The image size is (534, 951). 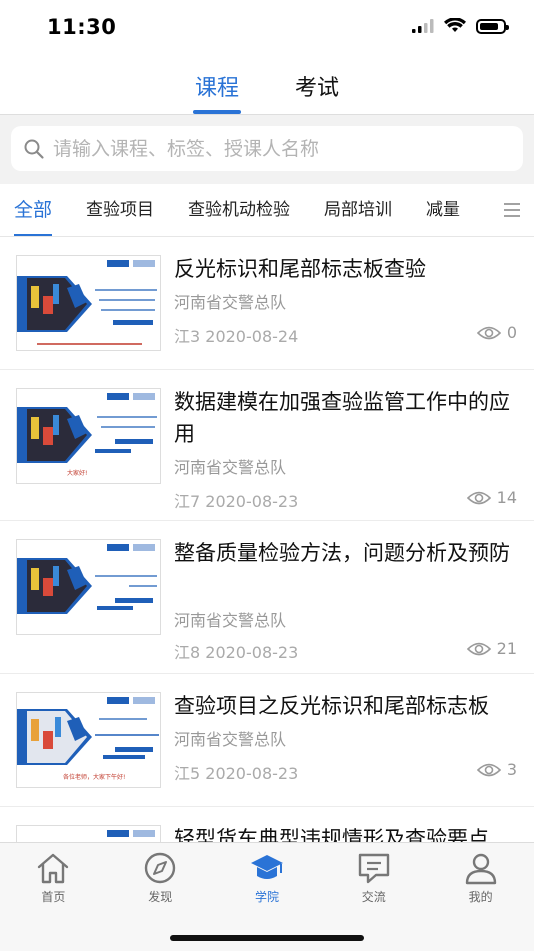 I want to click on wifi-icon, so click(x=455, y=25).